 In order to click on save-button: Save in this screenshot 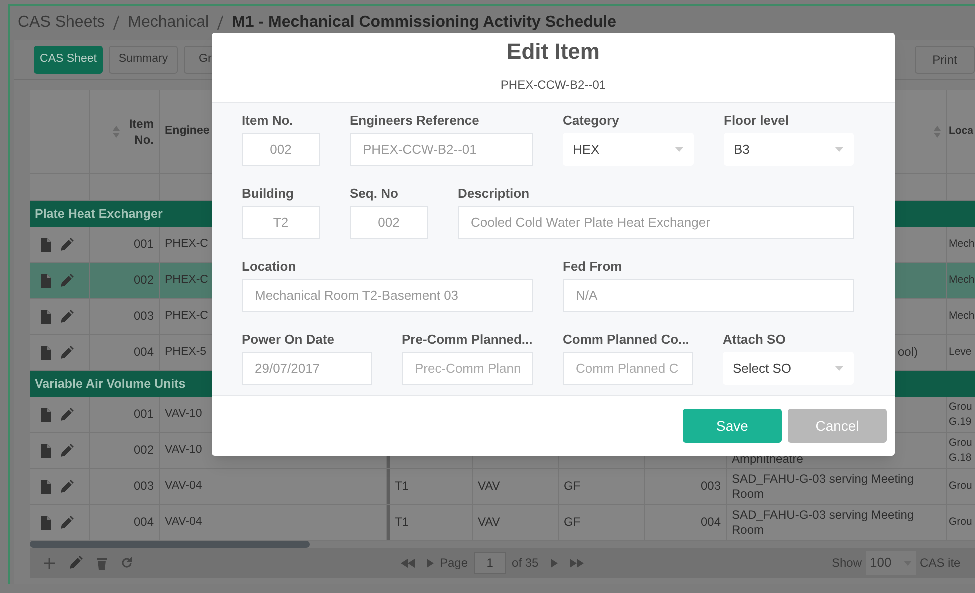, I will do `click(732, 426)`.